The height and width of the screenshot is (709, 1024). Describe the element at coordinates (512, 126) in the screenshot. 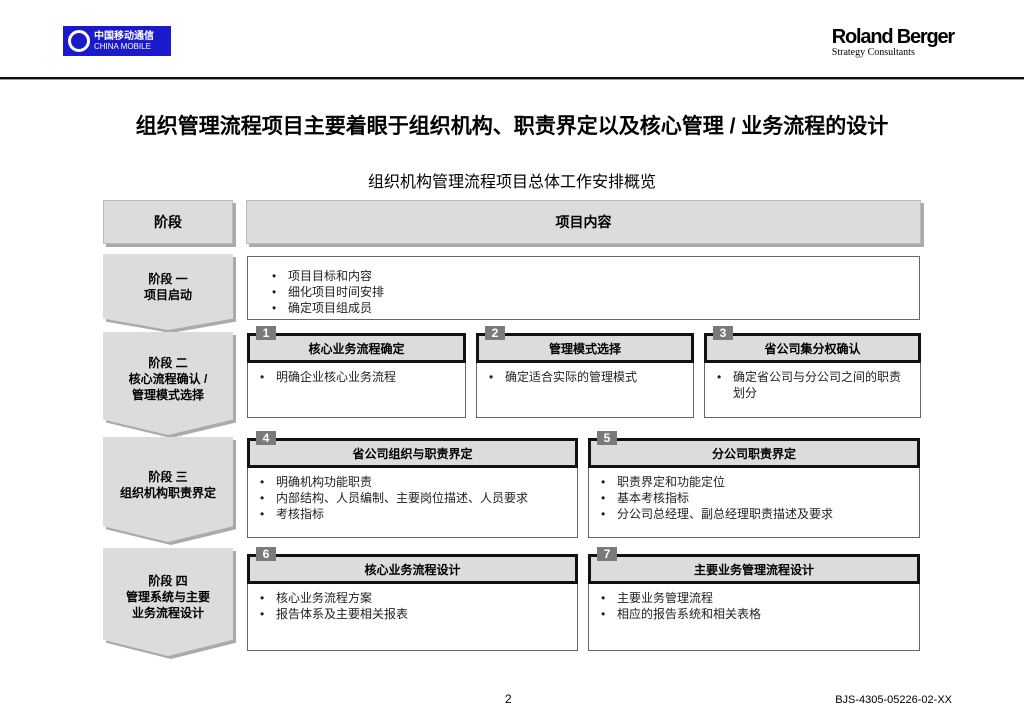

I see `page-title: 组织管理流程项目主要着眼于组织机构、职责界定以及核心管理 / 业务流程的设计` at that location.